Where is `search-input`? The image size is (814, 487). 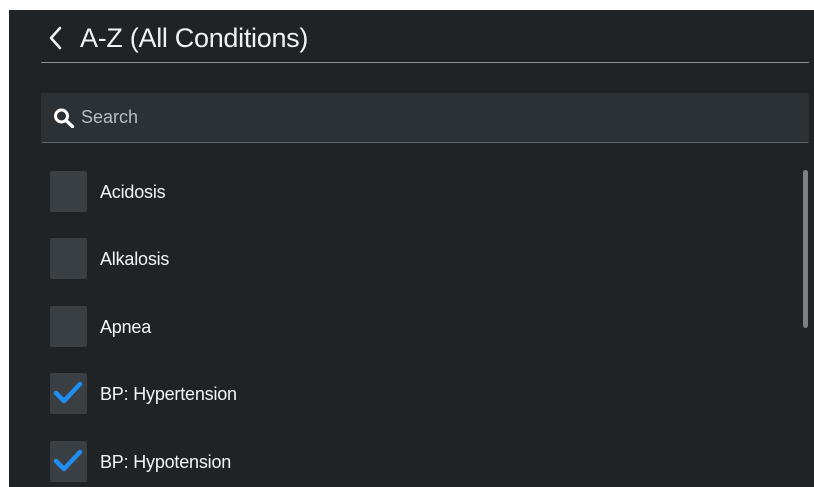
search-input is located at coordinates (431, 117).